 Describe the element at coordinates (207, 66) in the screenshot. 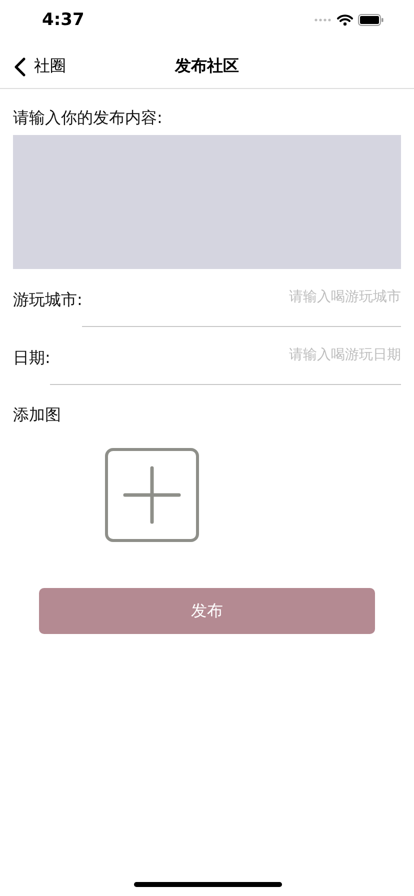

I see `nav-title: 发布社区` at that location.